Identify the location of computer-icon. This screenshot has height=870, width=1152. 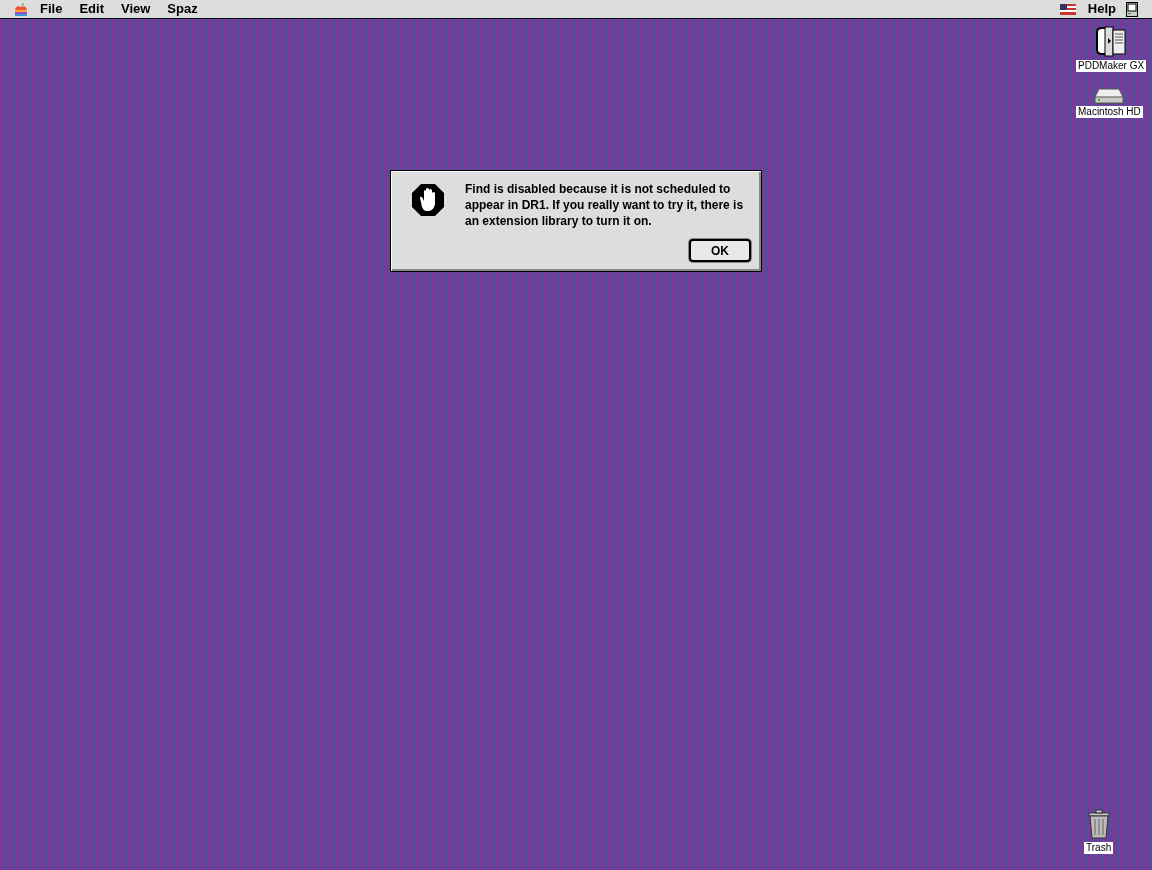
(1132, 9).